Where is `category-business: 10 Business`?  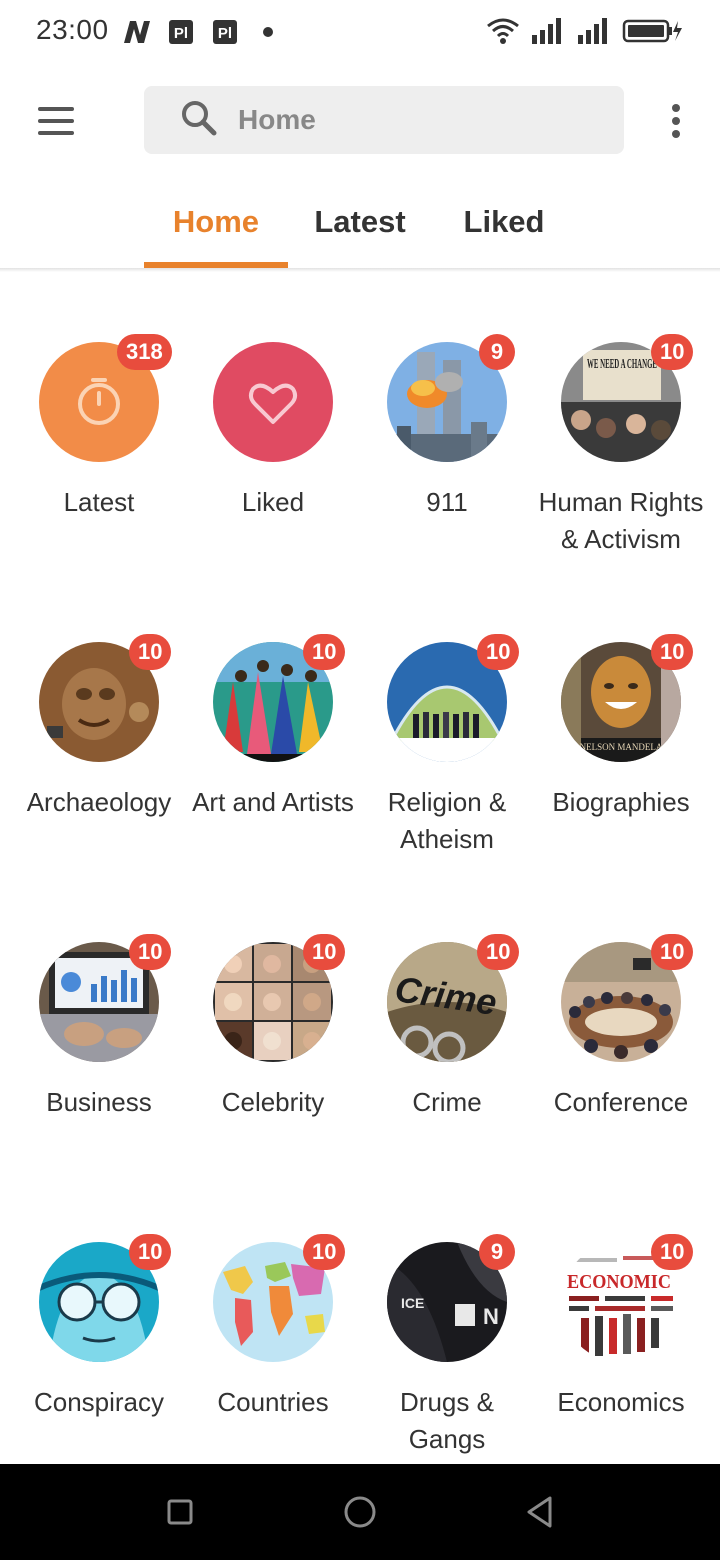 category-business: 10 Business is located at coordinates (99, 1027).